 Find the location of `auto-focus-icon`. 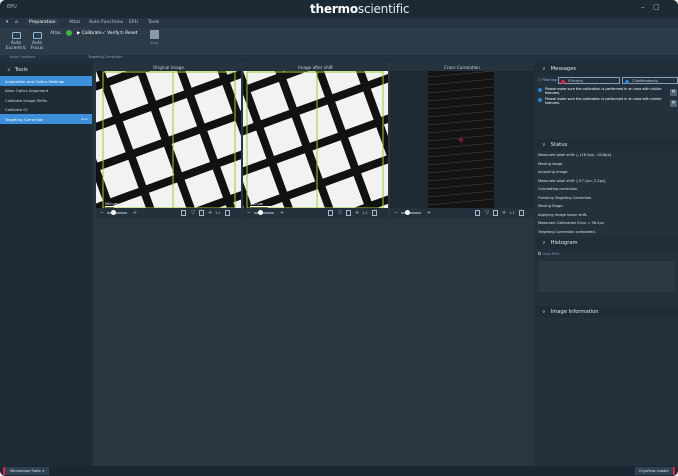

auto-focus-icon is located at coordinates (37, 35).